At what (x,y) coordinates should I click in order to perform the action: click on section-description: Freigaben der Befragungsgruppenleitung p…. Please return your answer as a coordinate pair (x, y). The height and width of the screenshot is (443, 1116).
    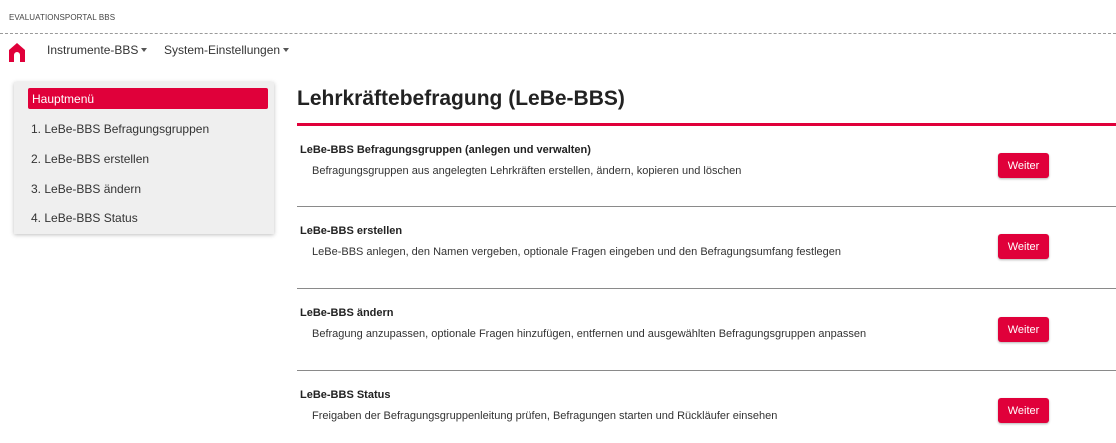
    Looking at the image, I should click on (545, 416).